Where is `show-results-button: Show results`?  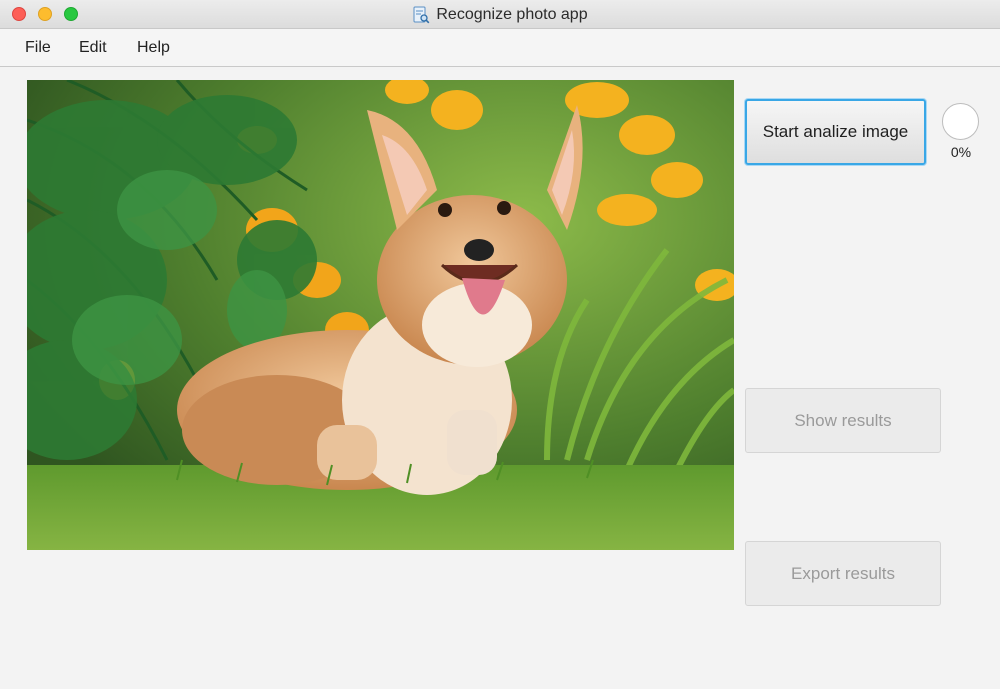
show-results-button: Show results is located at coordinates (843, 420).